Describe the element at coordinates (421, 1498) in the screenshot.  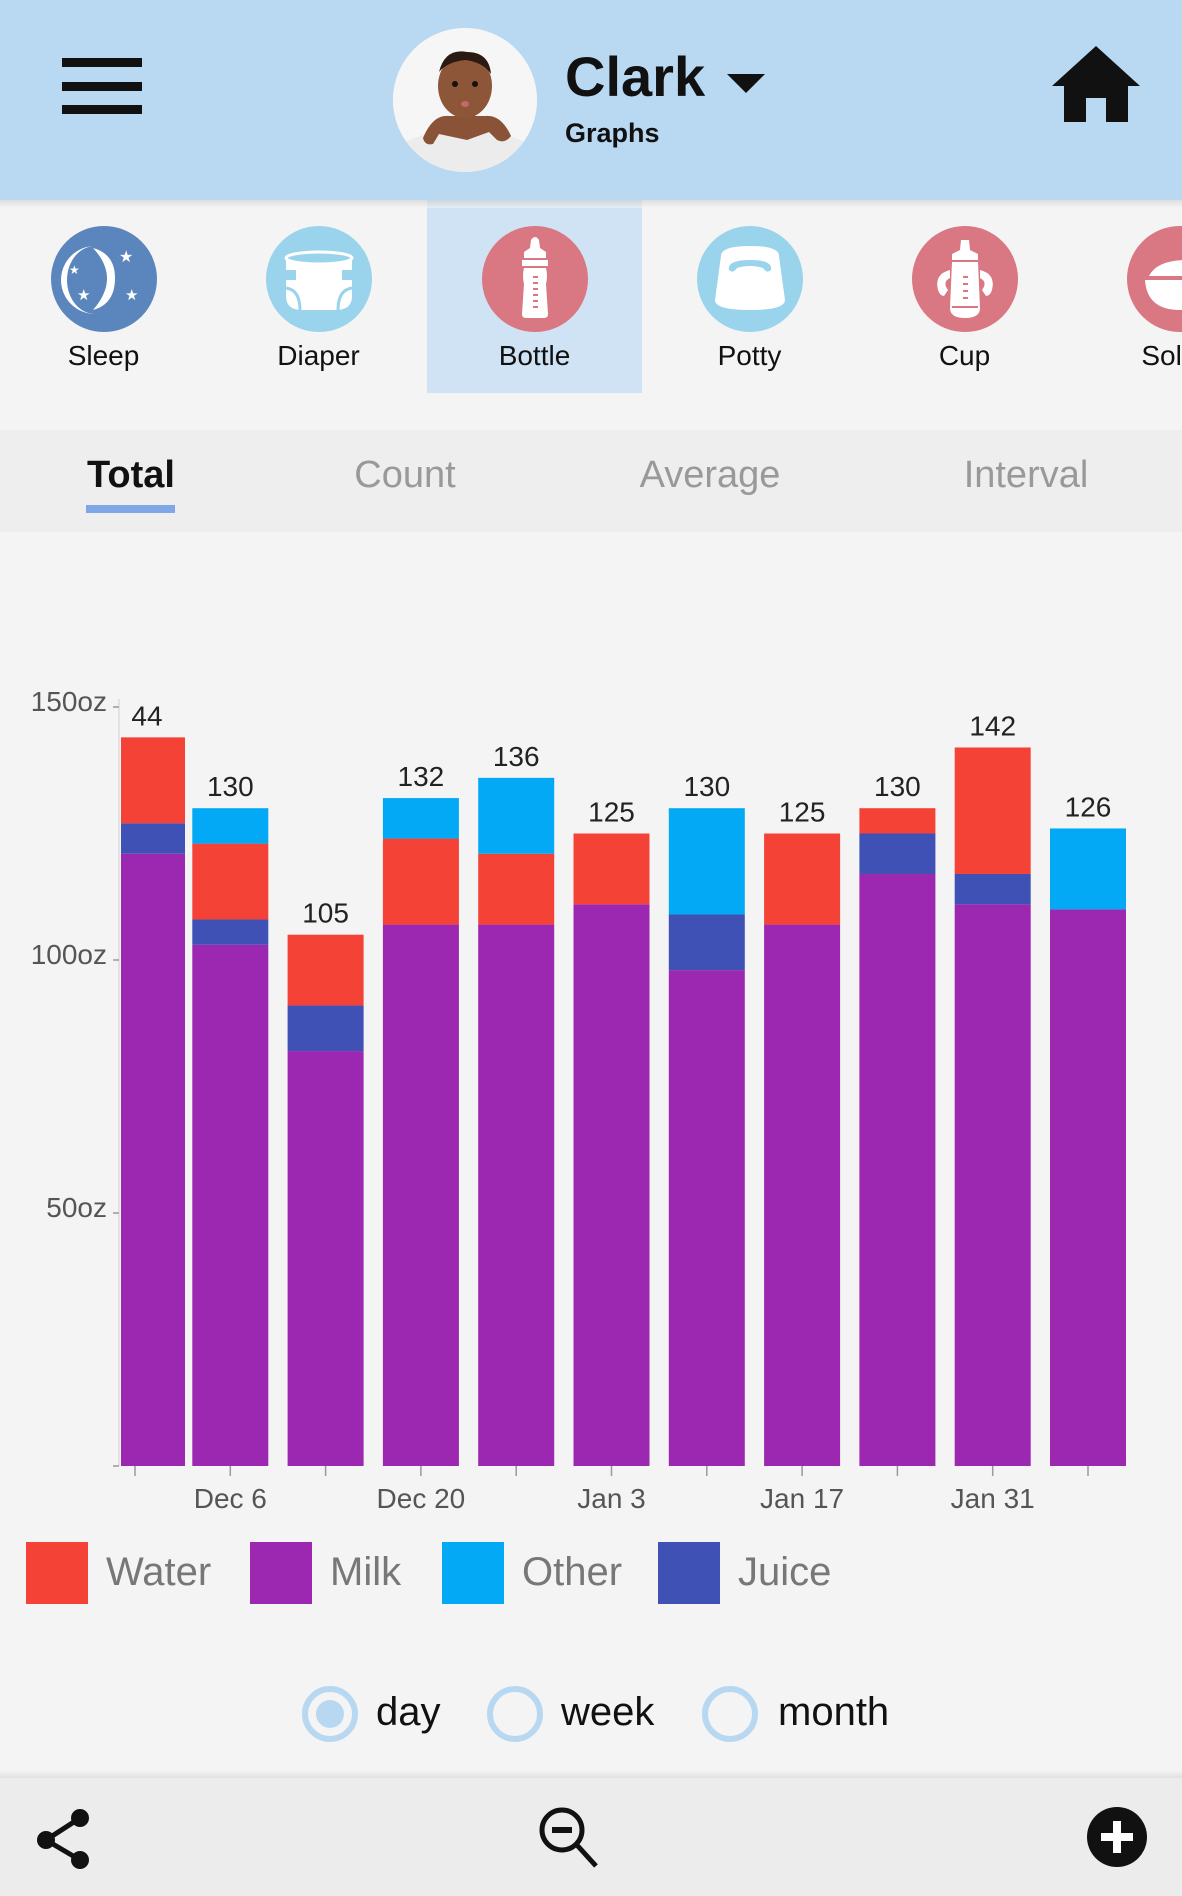
I see `x-tick-label: Dec 20` at that location.